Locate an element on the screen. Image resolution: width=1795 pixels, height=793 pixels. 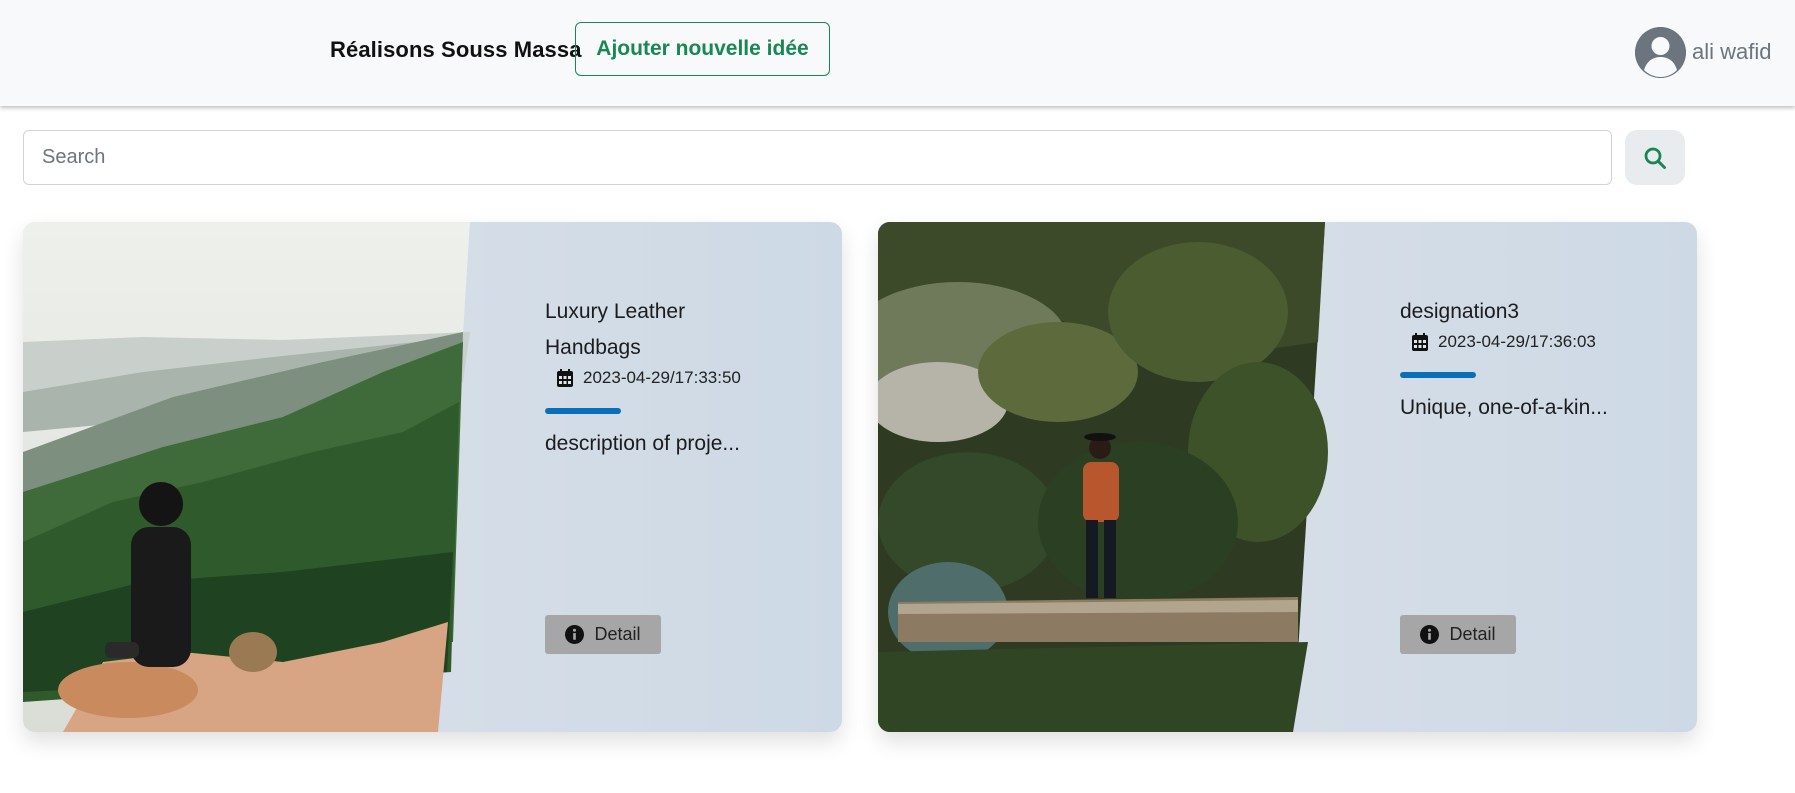
search-button is located at coordinates (1655, 157).